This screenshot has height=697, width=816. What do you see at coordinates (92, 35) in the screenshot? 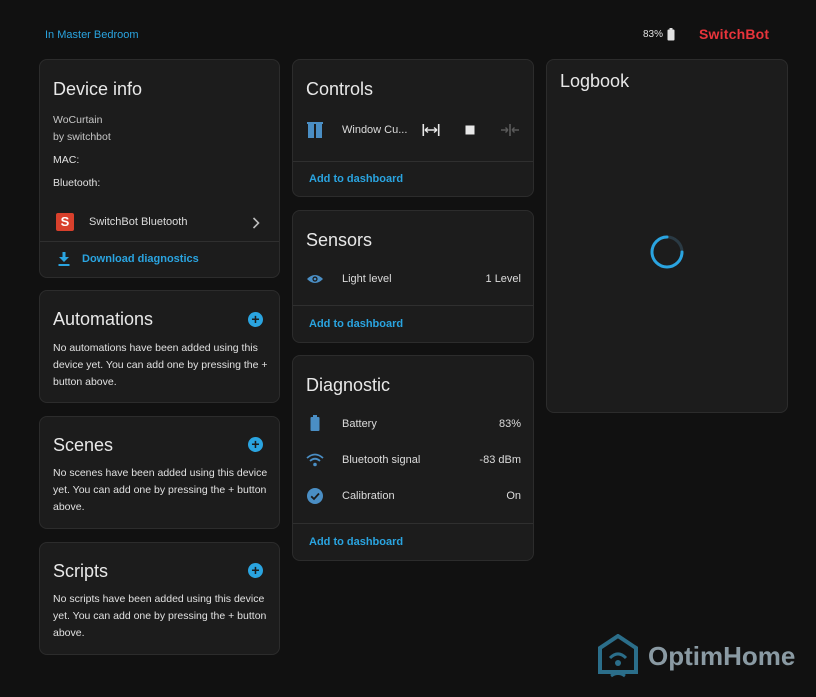
I see `area-link: In Master Bedroom` at bounding box center [92, 35].